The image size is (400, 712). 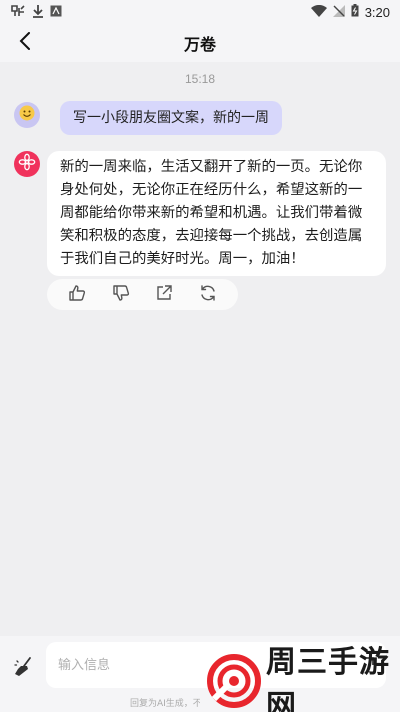 What do you see at coordinates (200, 79) in the screenshot?
I see `chat-timestamp: 15:18` at bounding box center [200, 79].